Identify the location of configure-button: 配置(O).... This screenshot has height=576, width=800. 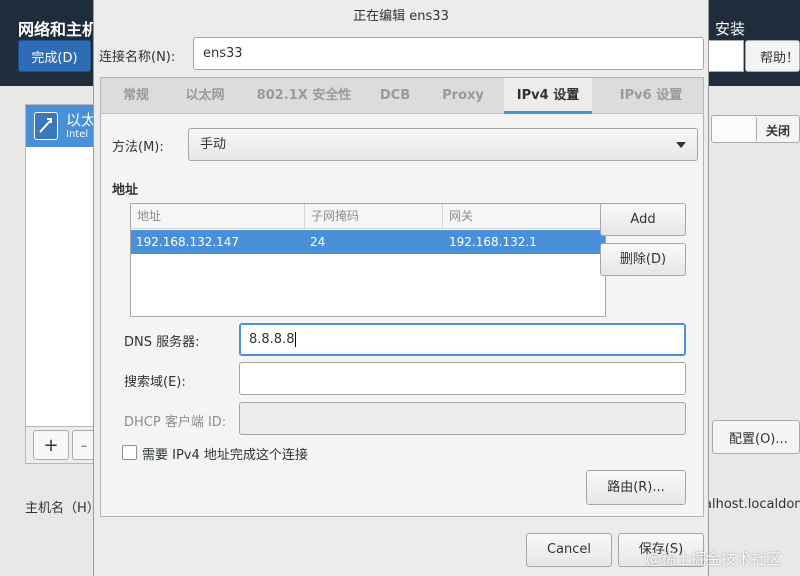
(756, 437).